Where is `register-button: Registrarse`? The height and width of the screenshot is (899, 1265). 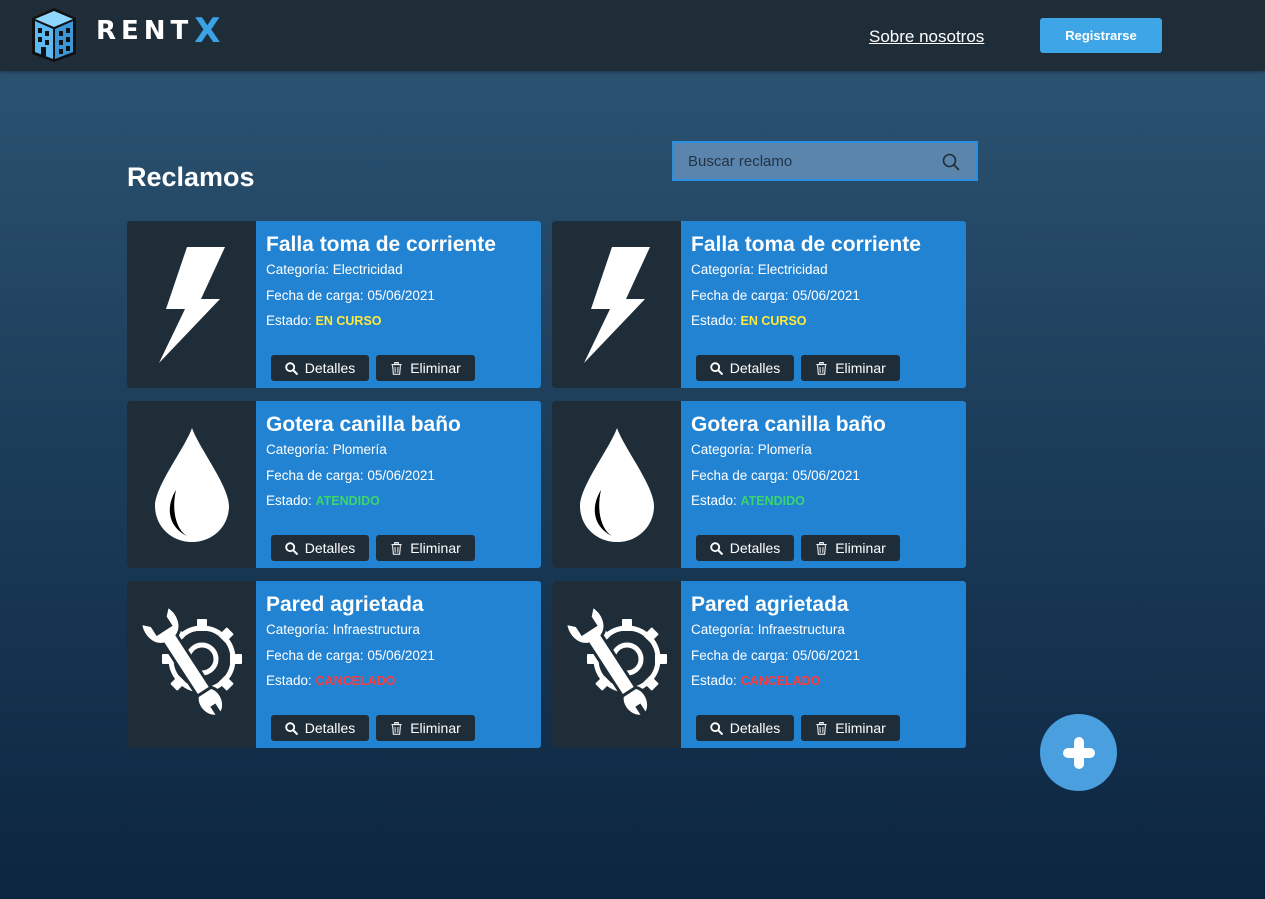
register-button: Registrarse is located at coordinates (1101, 35).